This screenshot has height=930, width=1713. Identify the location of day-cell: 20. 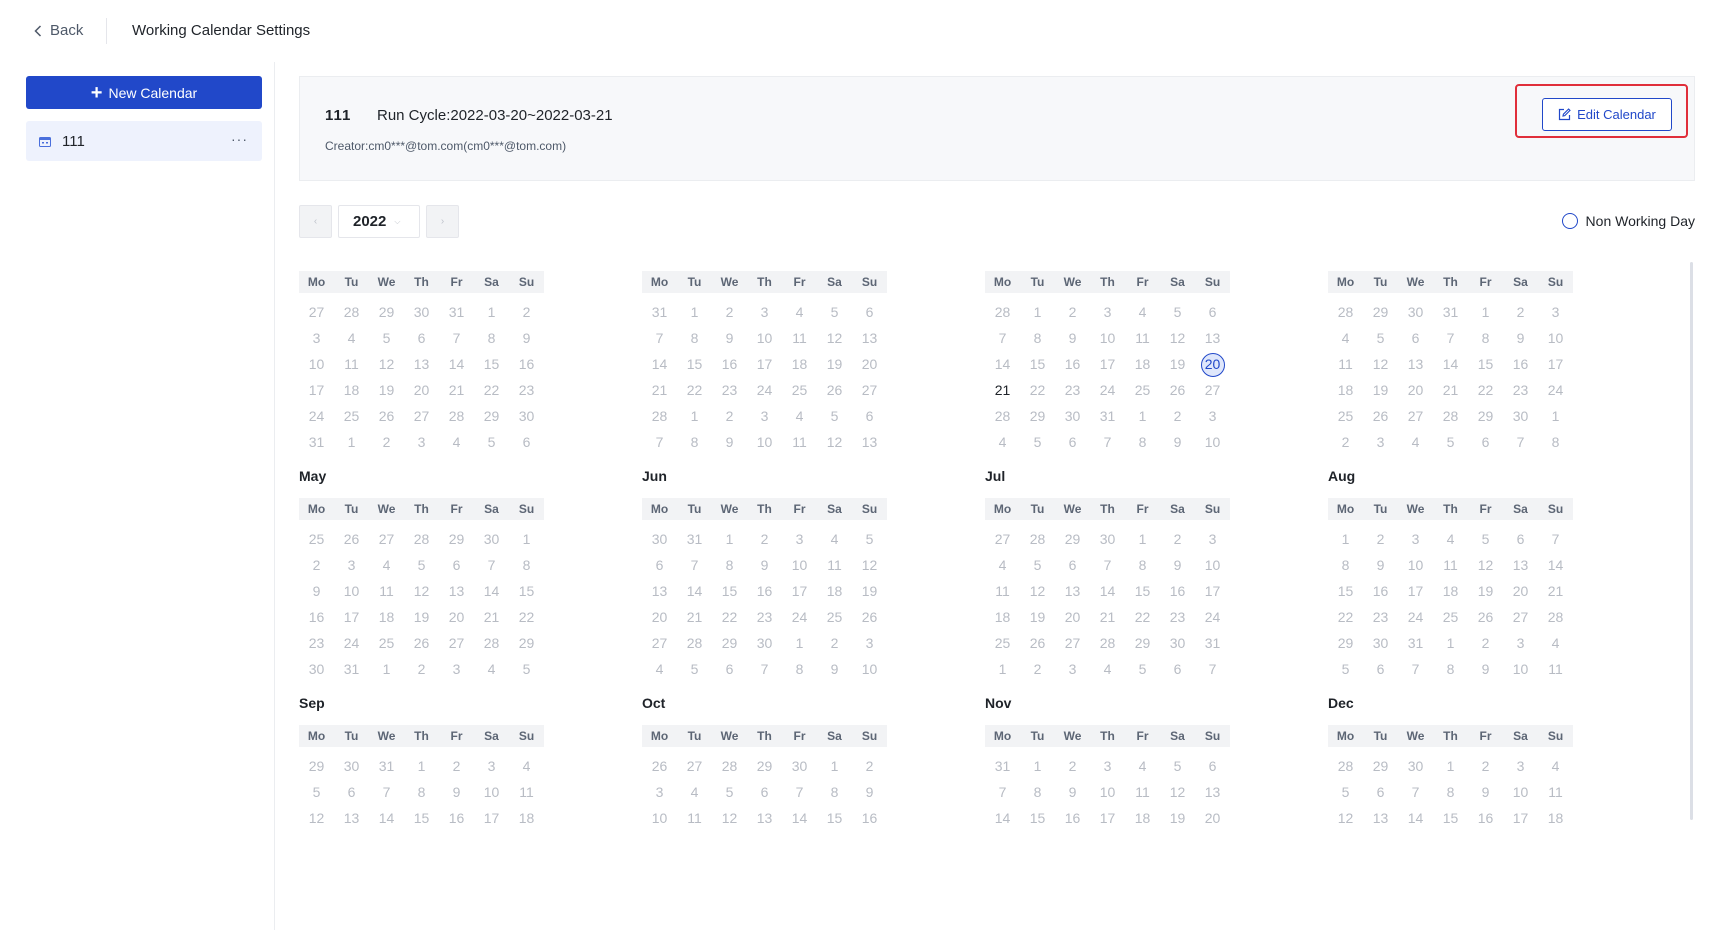
(1212, 364).